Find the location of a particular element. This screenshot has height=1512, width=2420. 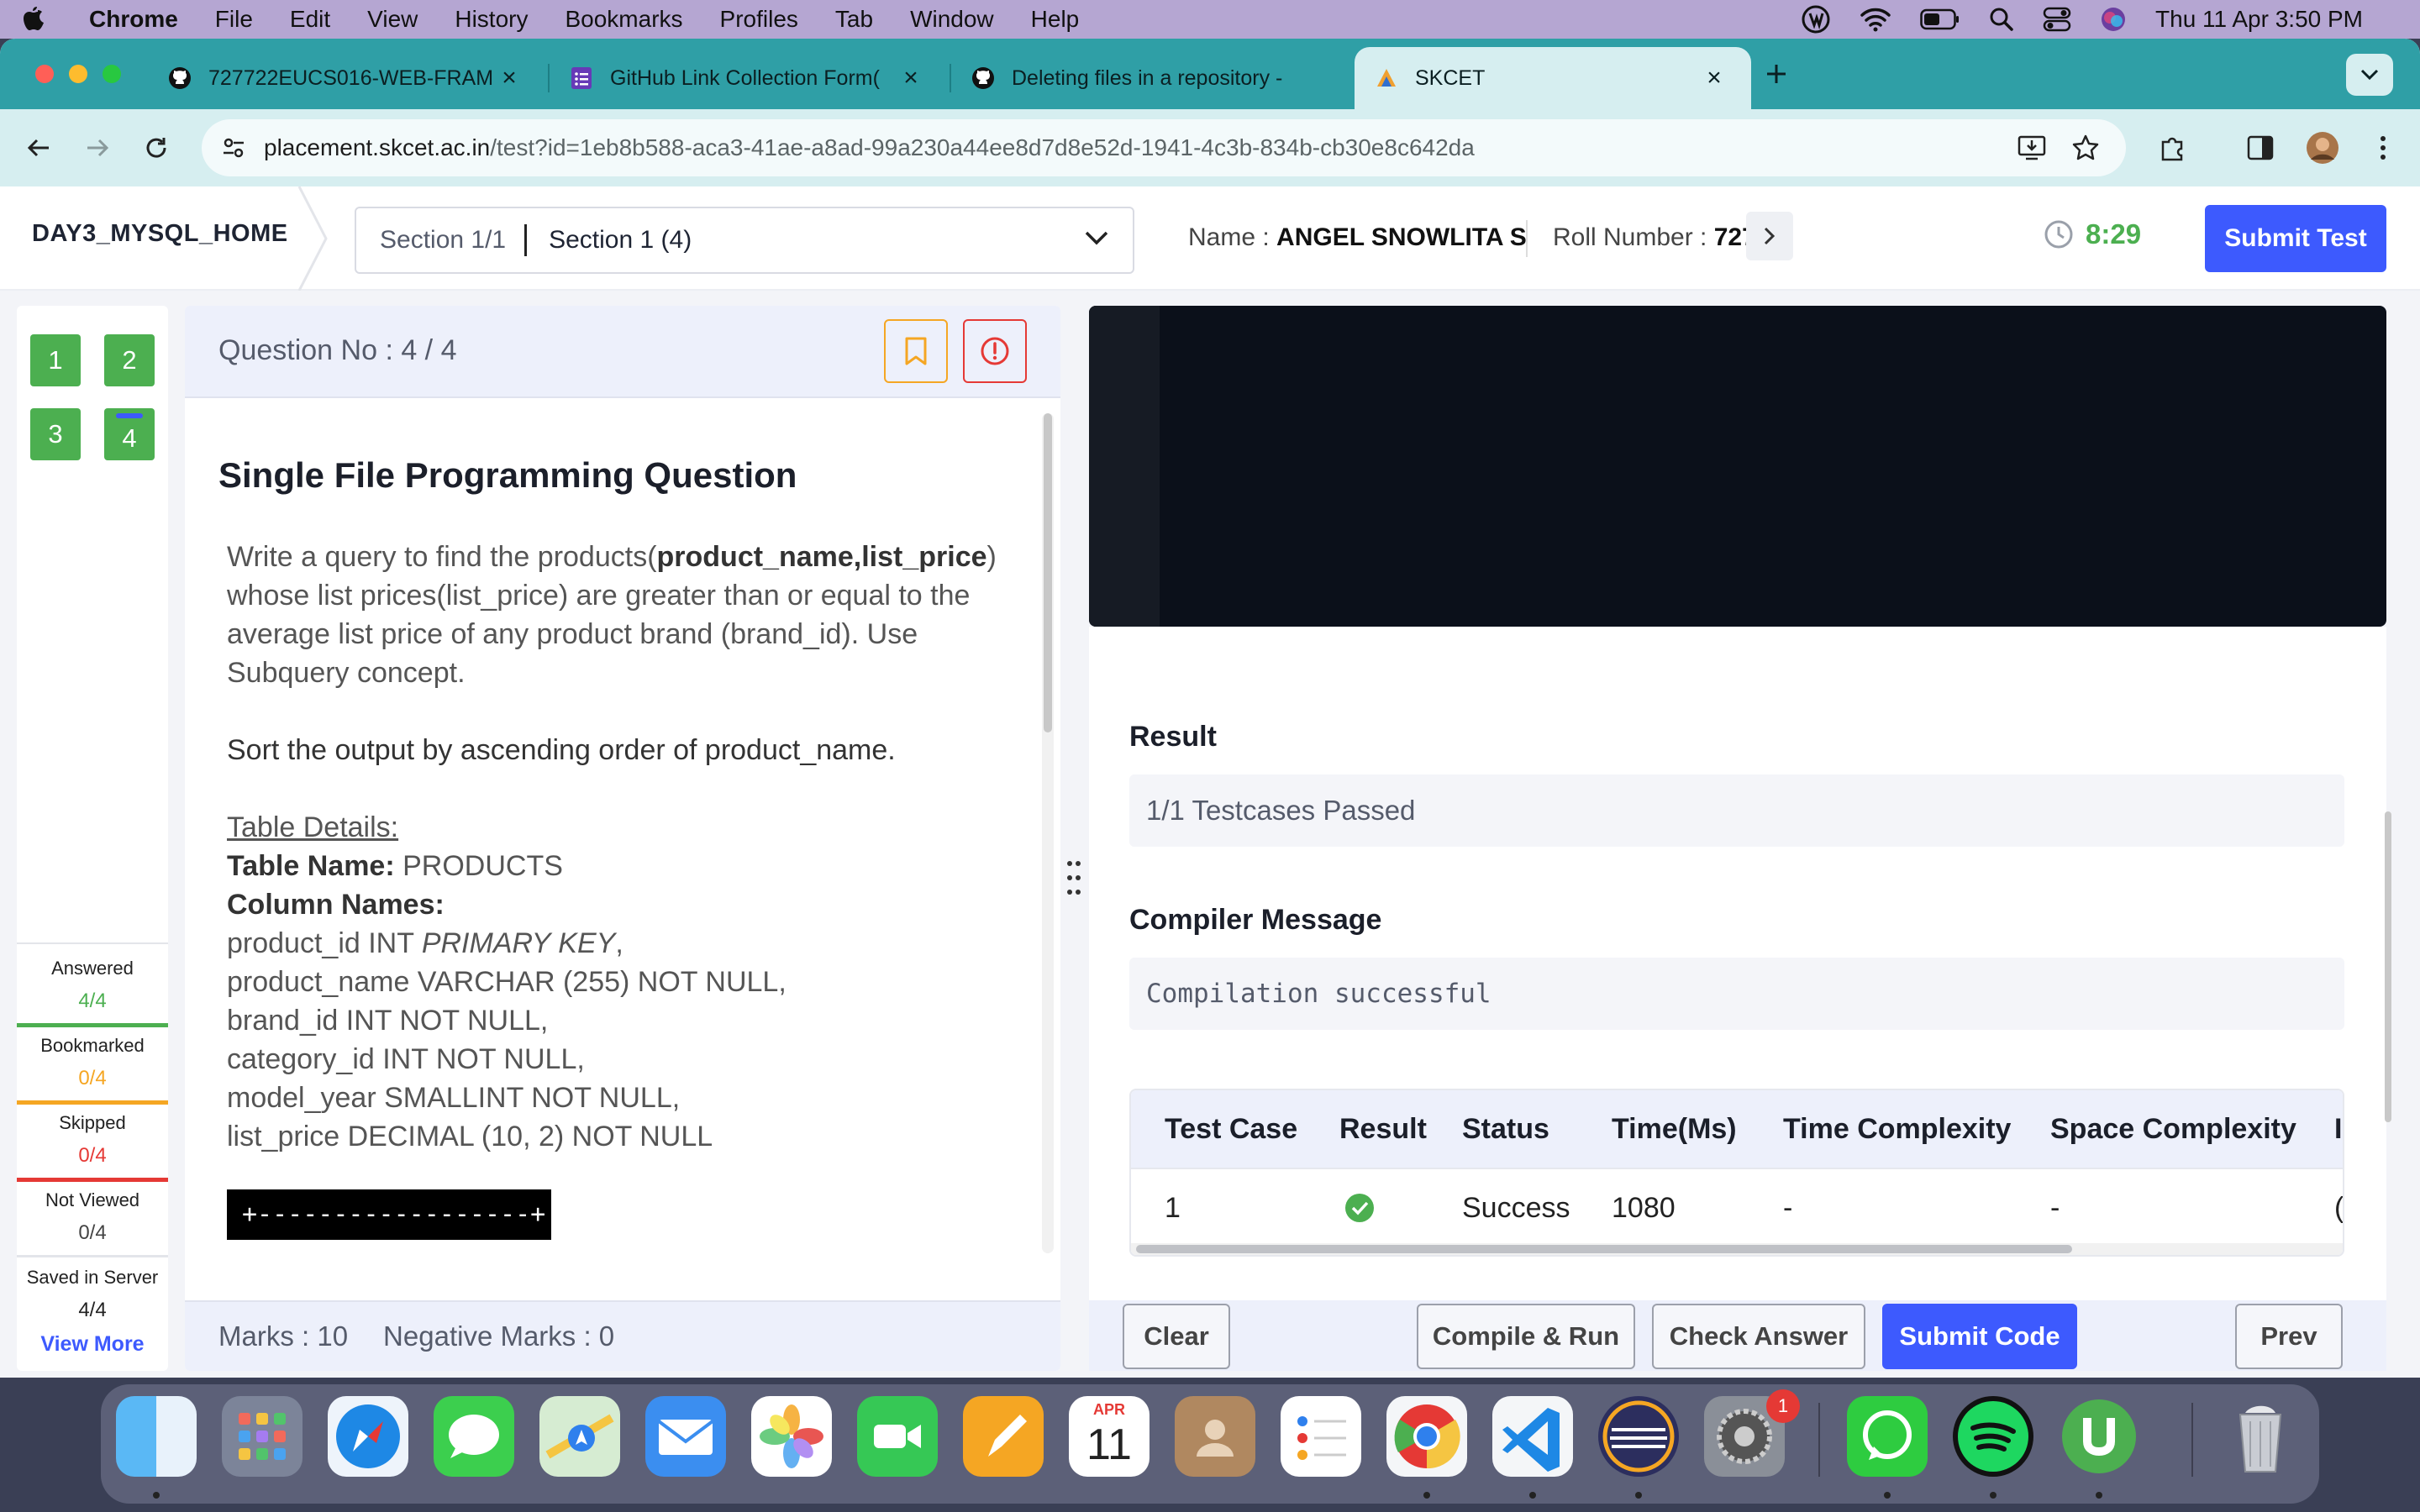

question-3-button: 3 is located at coordinates (55, 434).